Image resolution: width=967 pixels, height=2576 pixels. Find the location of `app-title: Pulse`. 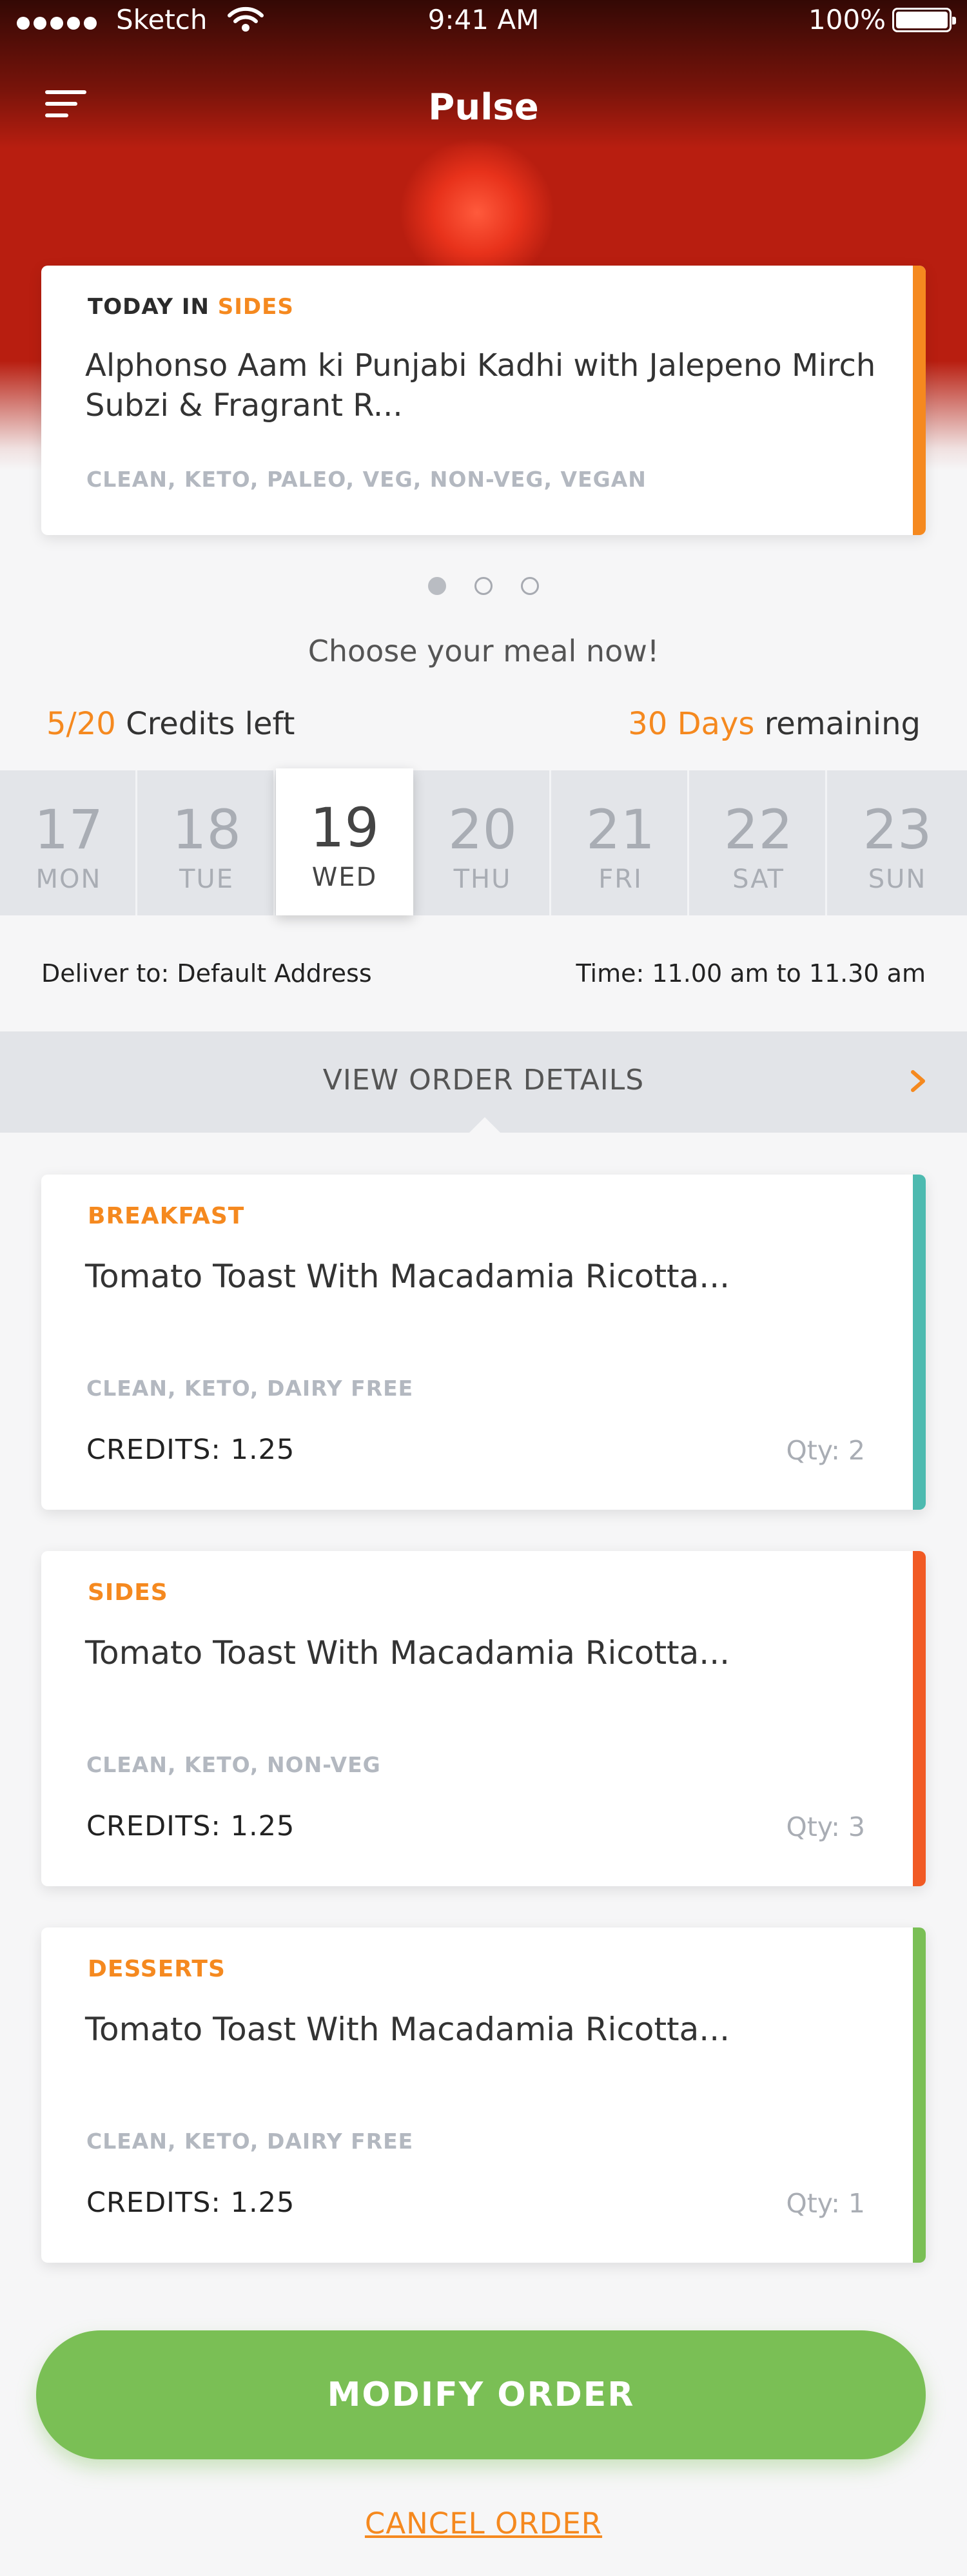

app-title: Pulse is located at coordinates (484, 107).